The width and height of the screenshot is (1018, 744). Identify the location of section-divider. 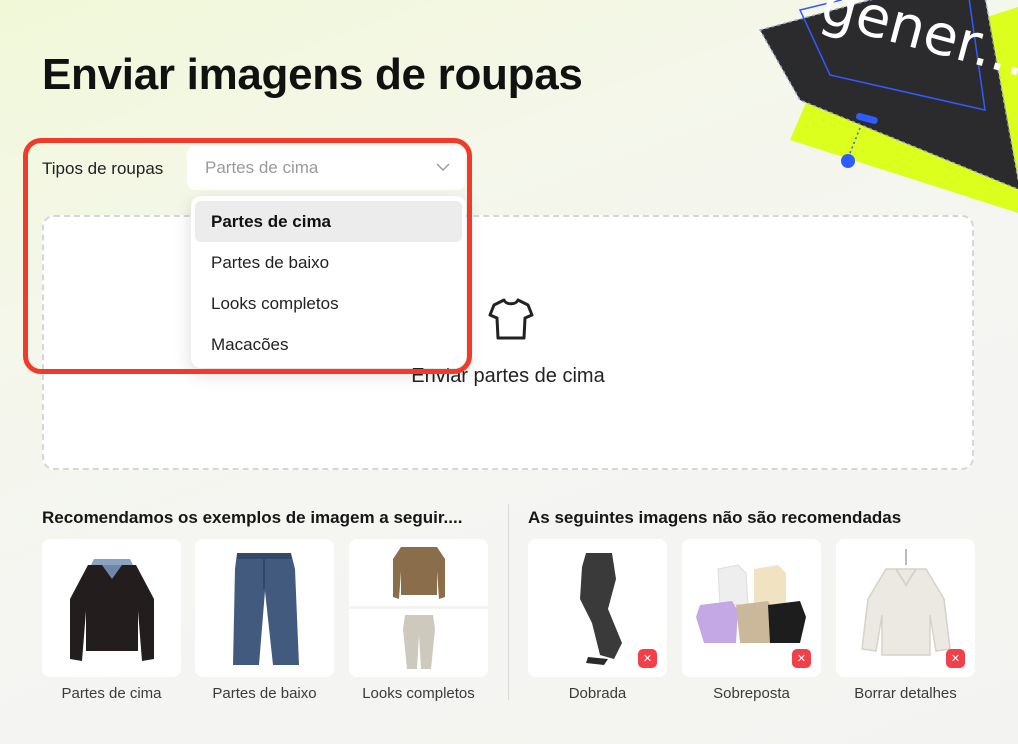
(508, 602).